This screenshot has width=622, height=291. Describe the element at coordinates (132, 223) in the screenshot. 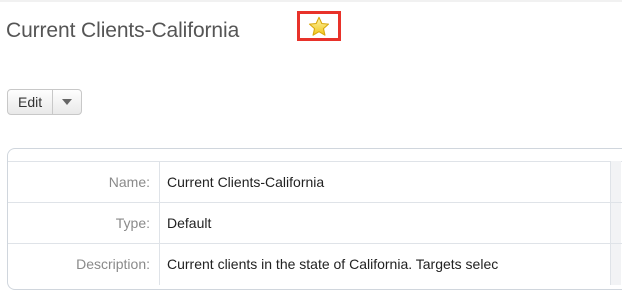

I see `field-label: Type:` at that location.